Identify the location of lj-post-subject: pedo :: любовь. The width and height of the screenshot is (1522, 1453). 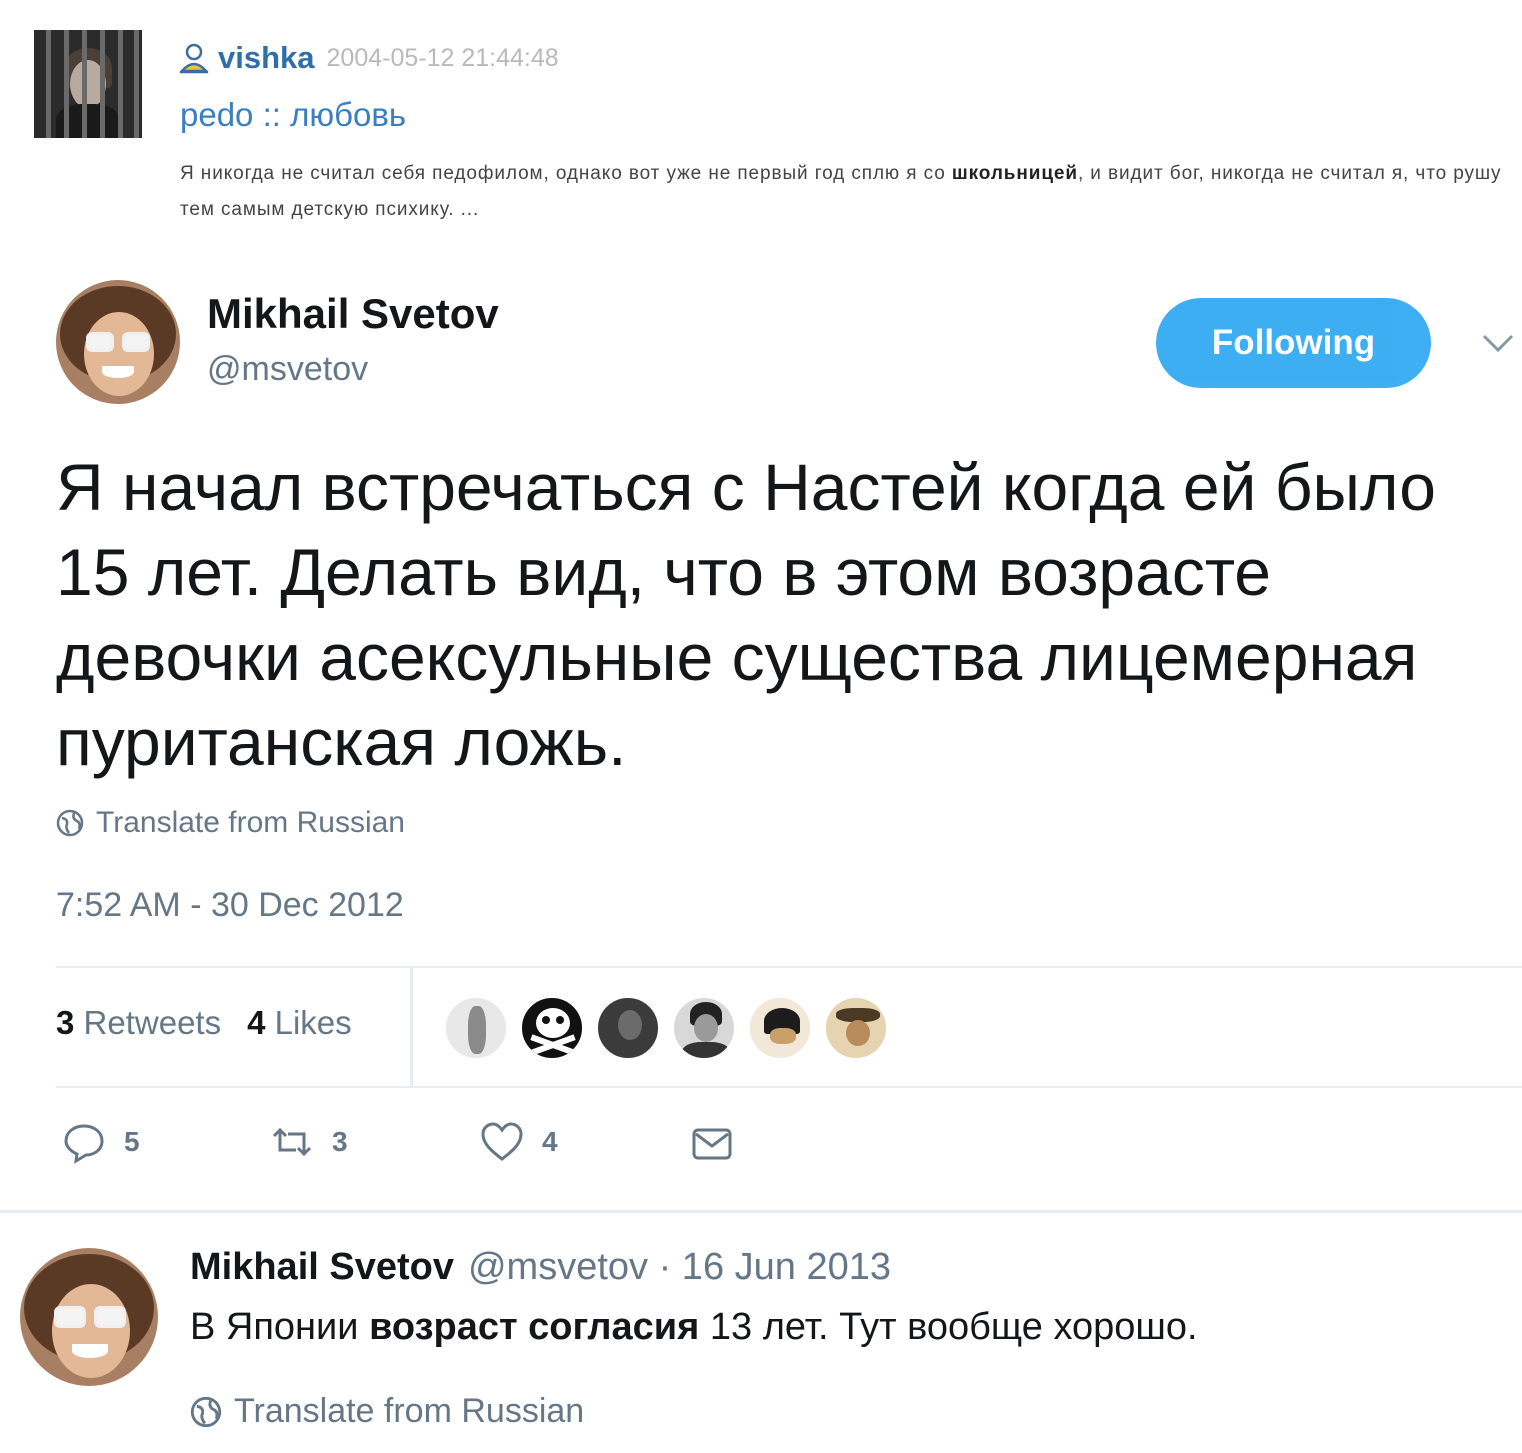
(293, 115).